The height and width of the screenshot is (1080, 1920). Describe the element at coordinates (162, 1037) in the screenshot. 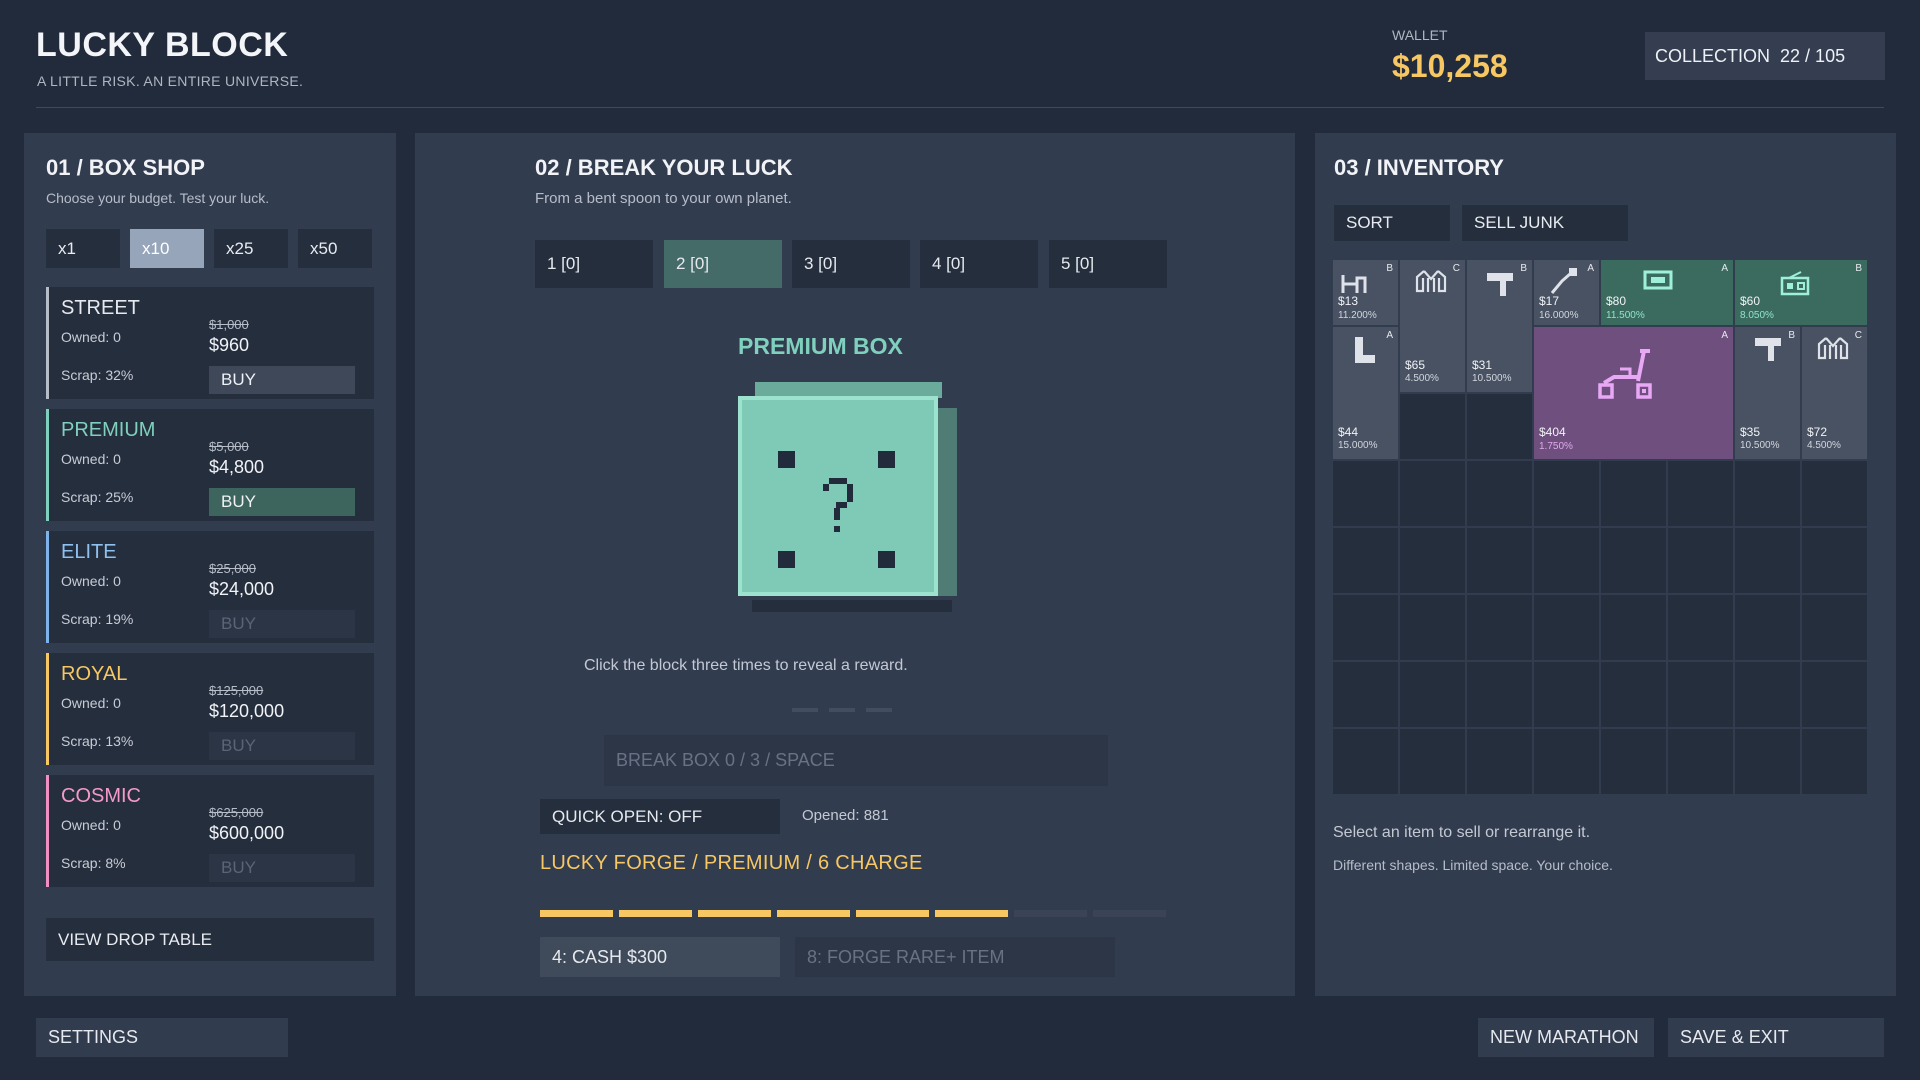

I see `settings-button: SETTINGS` at that location.